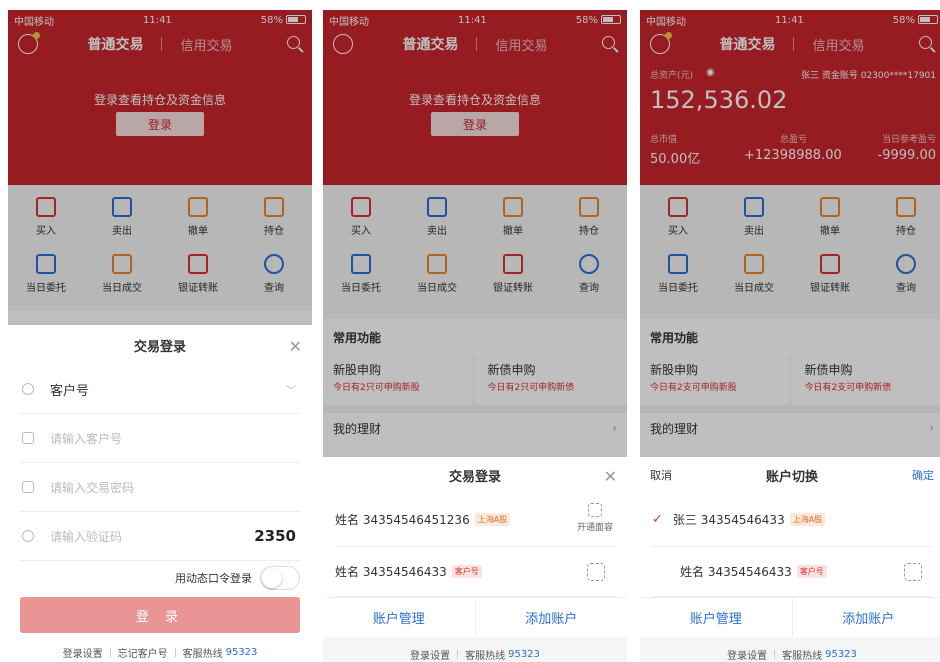  What do you see at coordinates (160, 389) in the screenshot?
I see `customer-type-select: 客户号 ﹀` at bounding box center [160, 389].